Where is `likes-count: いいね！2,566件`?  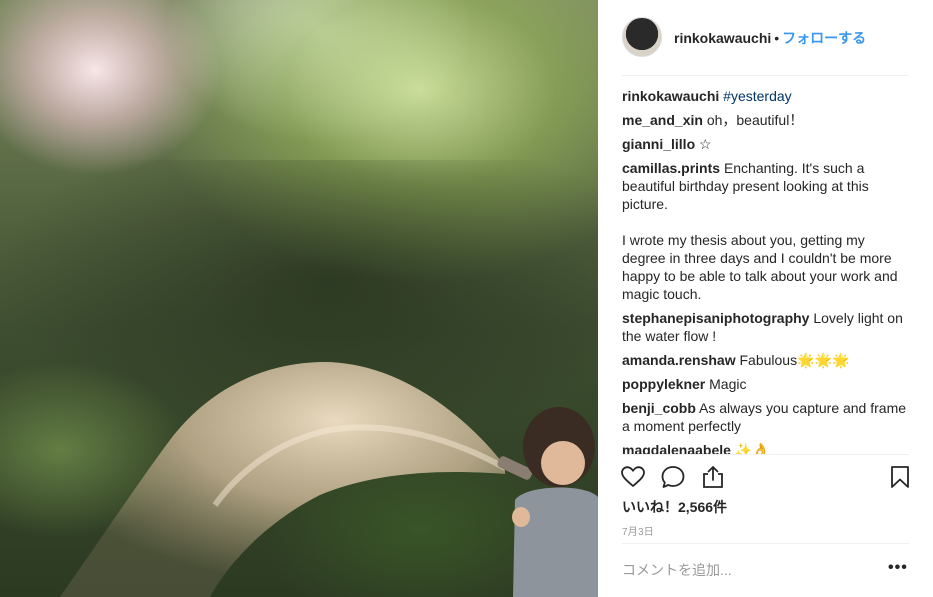 likes-count: いいね！2,566件 is located at coordinates (674, 507).